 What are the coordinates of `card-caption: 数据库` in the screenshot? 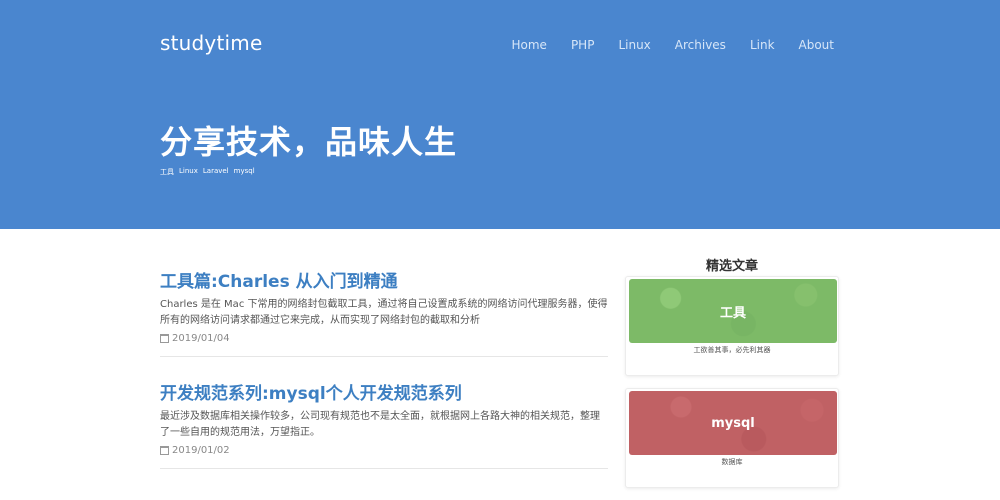 It's located at (732, 462).